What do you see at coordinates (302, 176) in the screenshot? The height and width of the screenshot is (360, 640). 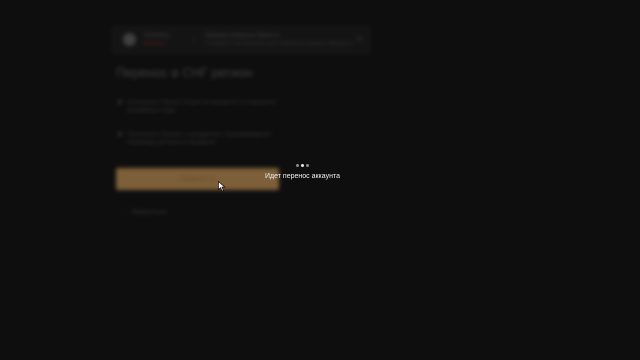 I see `loading-text: Идет перенос аккаунта` at bounding box center [302, 176].